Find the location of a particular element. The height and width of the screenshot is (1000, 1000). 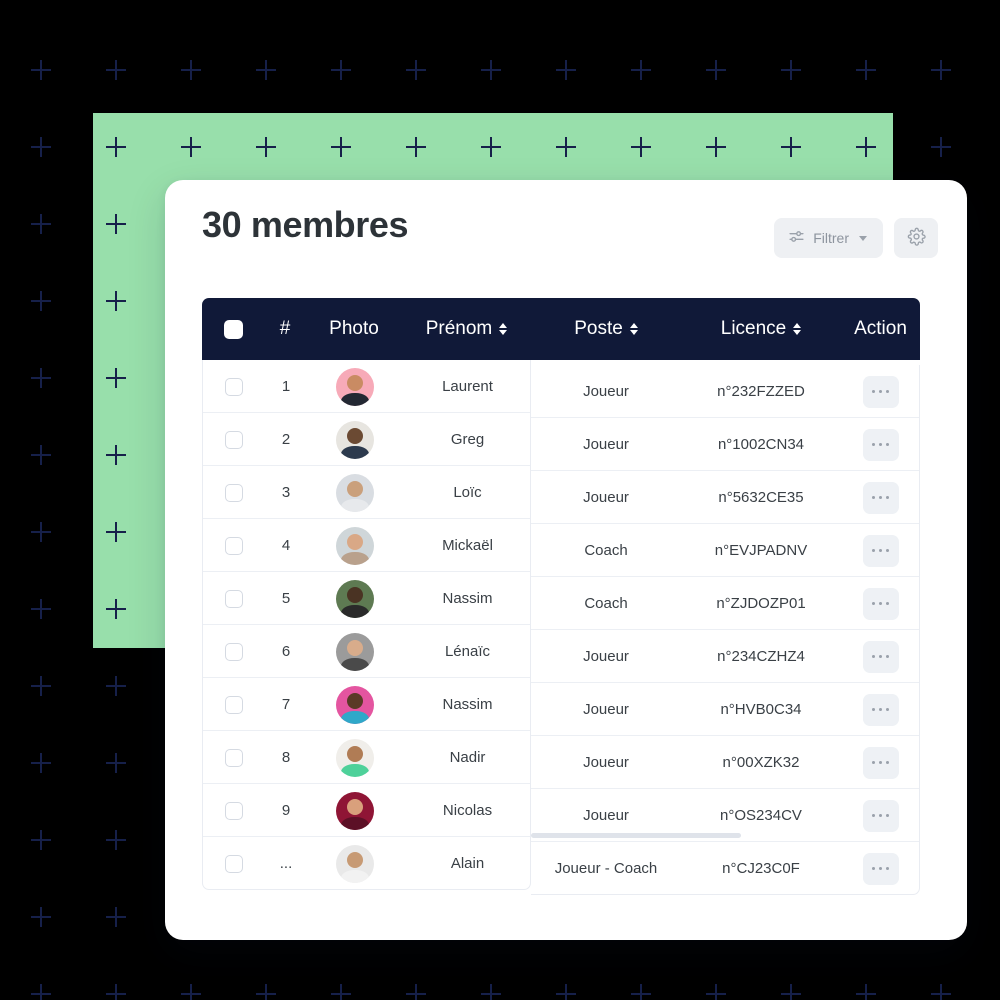

row-index-cell: 2 is located at coordinates (286, 439).